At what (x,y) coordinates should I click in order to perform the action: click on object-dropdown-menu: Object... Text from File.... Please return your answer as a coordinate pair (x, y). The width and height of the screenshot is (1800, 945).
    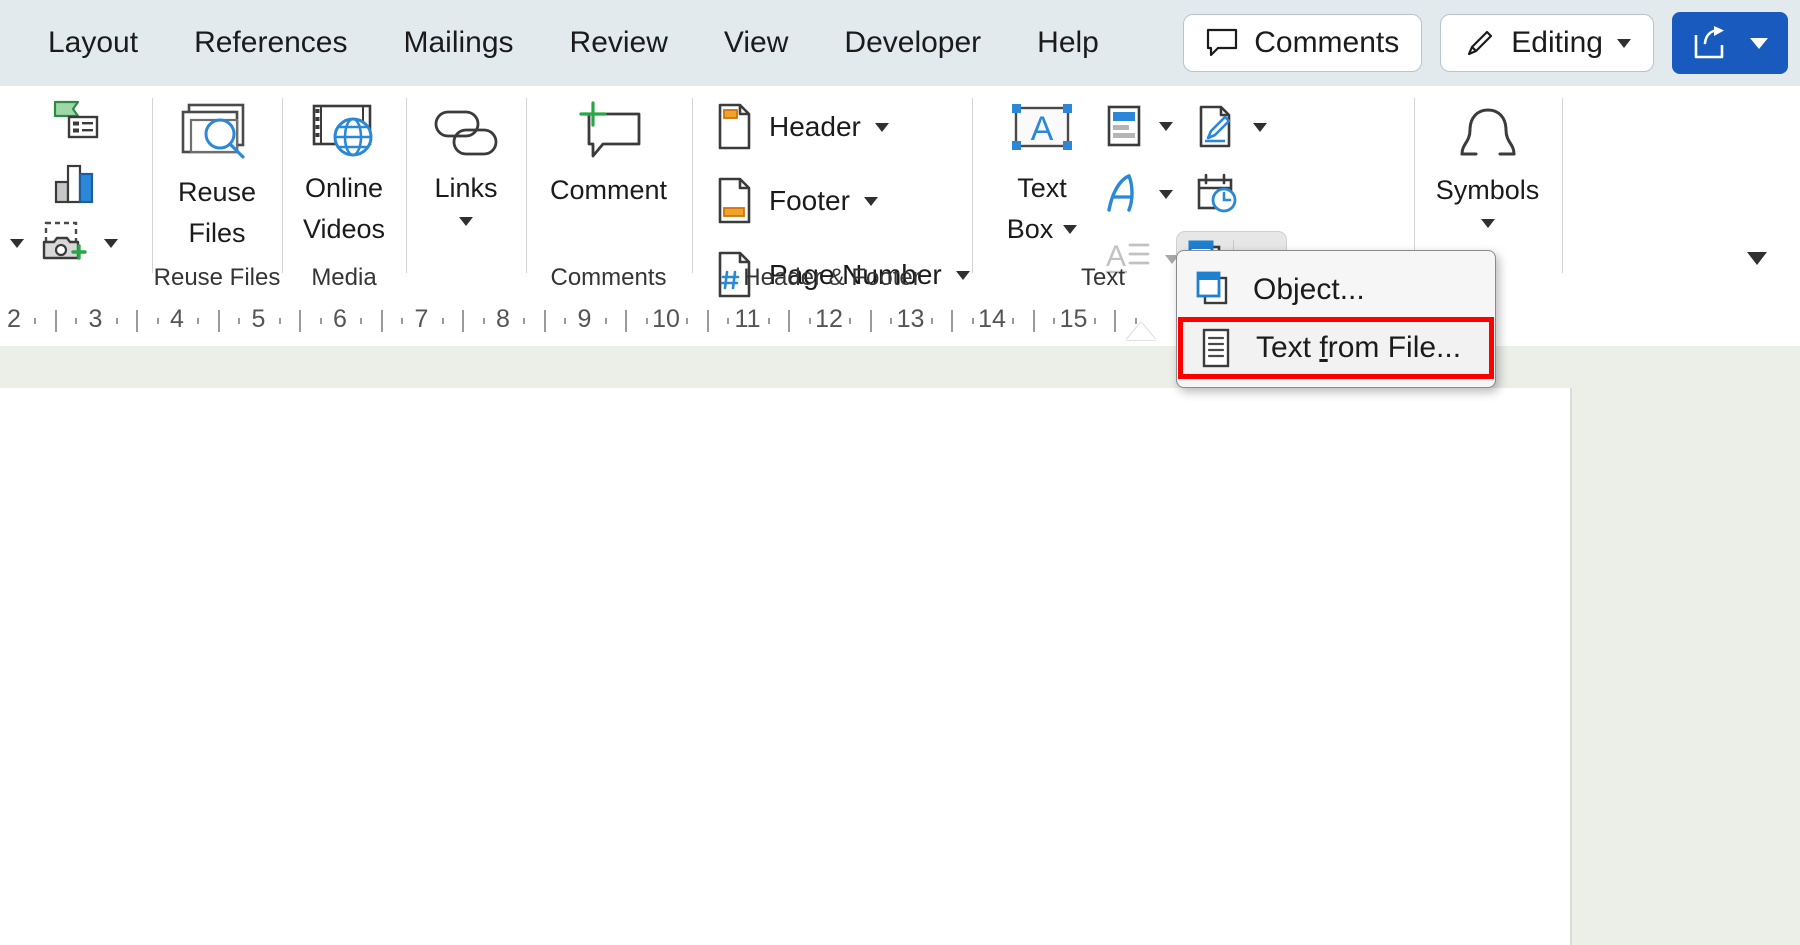
    Looking at the image, I should click on (1336, 319).